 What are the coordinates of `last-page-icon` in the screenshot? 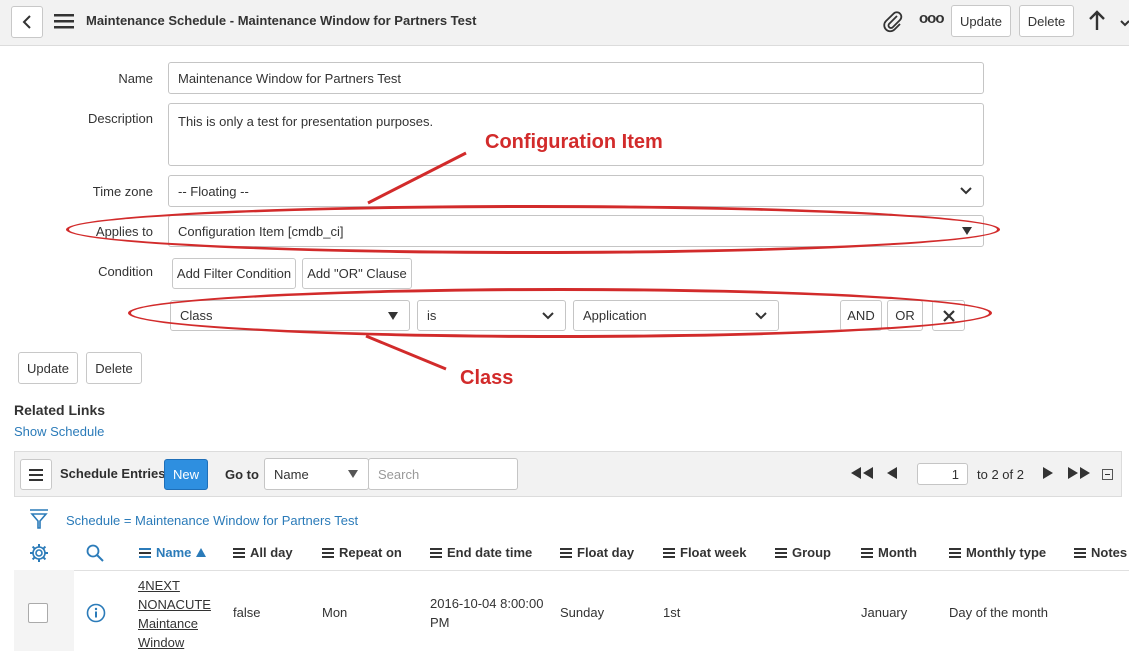 It's located at (1079, 474).